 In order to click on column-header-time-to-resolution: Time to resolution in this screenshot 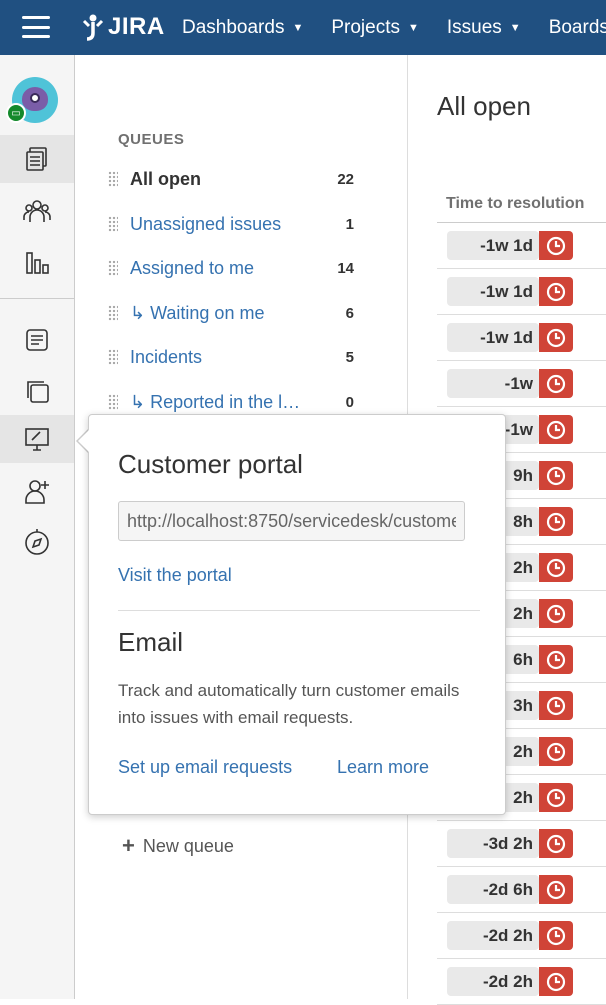, I will do `click(521, 208)`.